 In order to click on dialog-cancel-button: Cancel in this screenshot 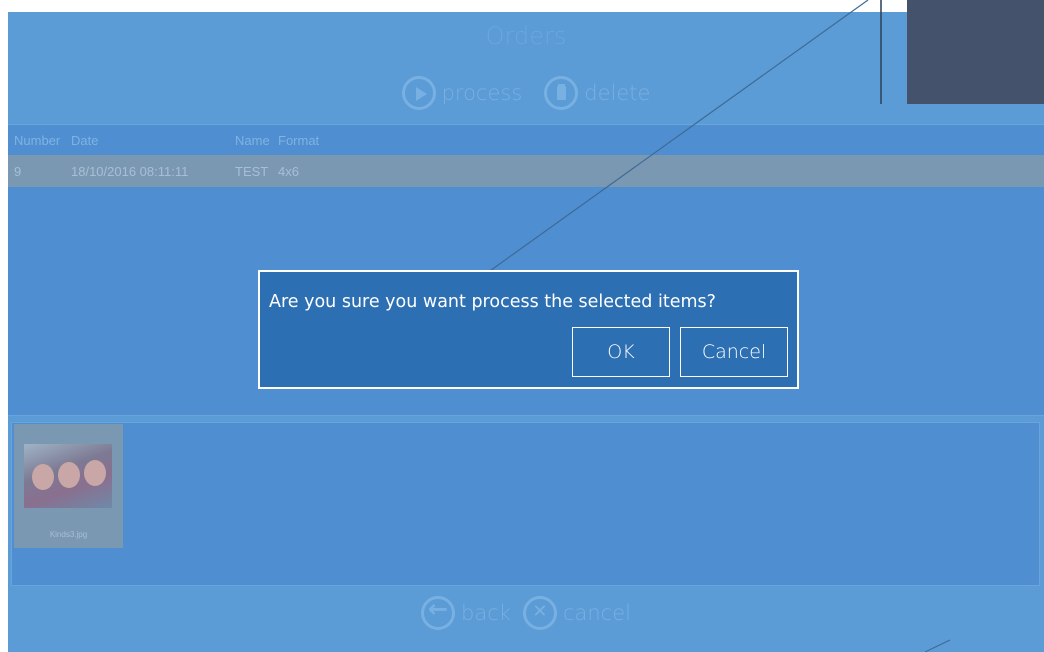, I will do `click(734, 352)`.